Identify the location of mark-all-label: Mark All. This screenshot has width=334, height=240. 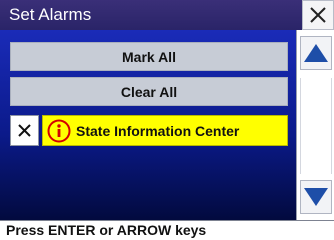
(149, 56).